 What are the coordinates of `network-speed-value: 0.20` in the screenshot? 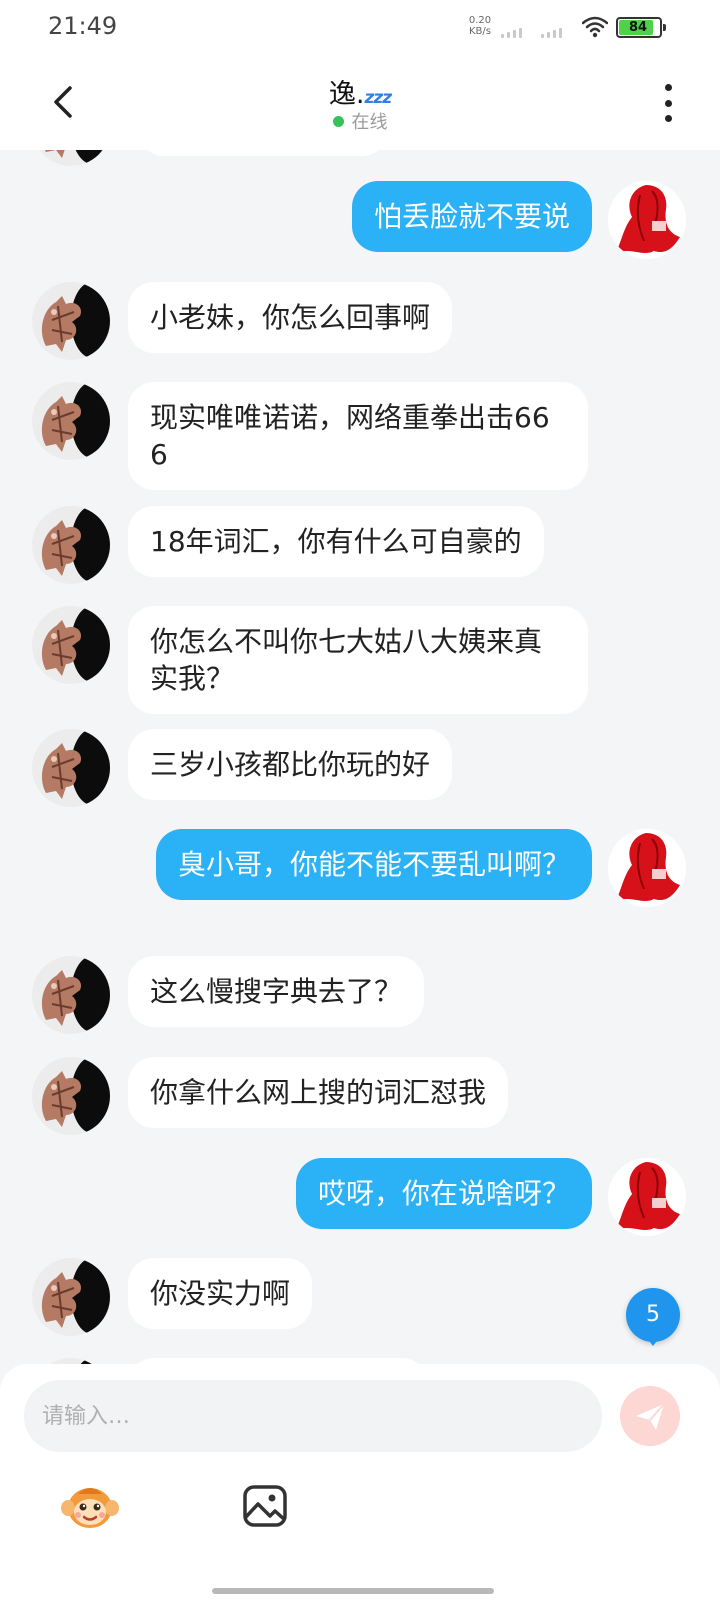 It's located at (480, 20).